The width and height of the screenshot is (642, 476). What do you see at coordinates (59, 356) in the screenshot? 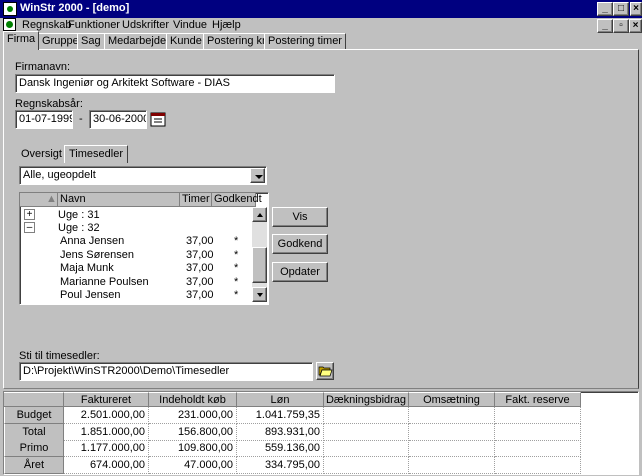
I see `path-label: Sti til timesedler:` at bounding box center [59, 356].